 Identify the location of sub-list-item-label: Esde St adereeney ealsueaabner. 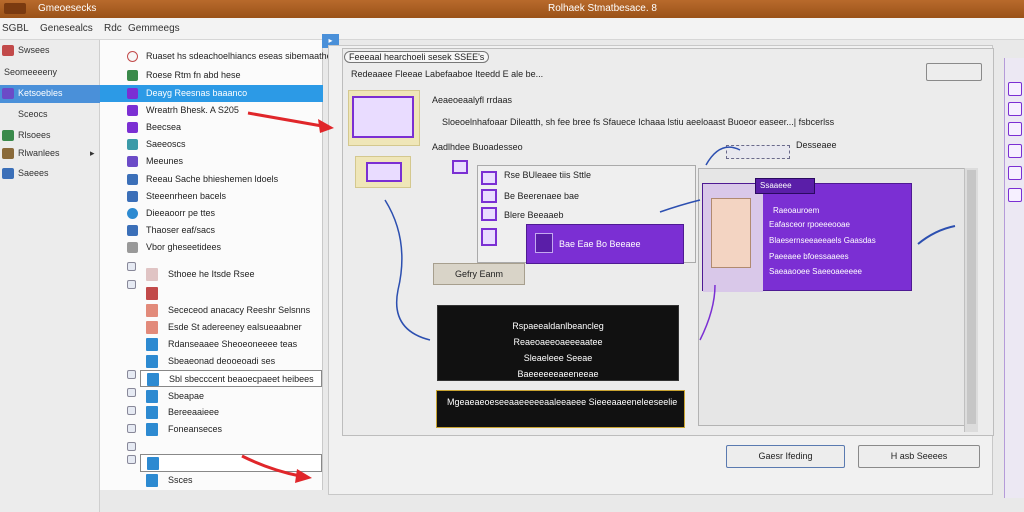
(235, 327).